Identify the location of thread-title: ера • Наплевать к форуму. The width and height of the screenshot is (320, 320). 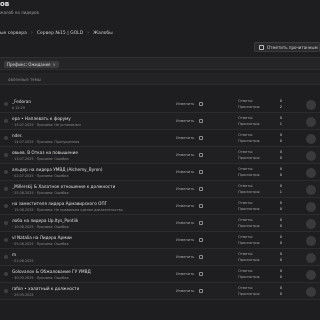
(41, 118).